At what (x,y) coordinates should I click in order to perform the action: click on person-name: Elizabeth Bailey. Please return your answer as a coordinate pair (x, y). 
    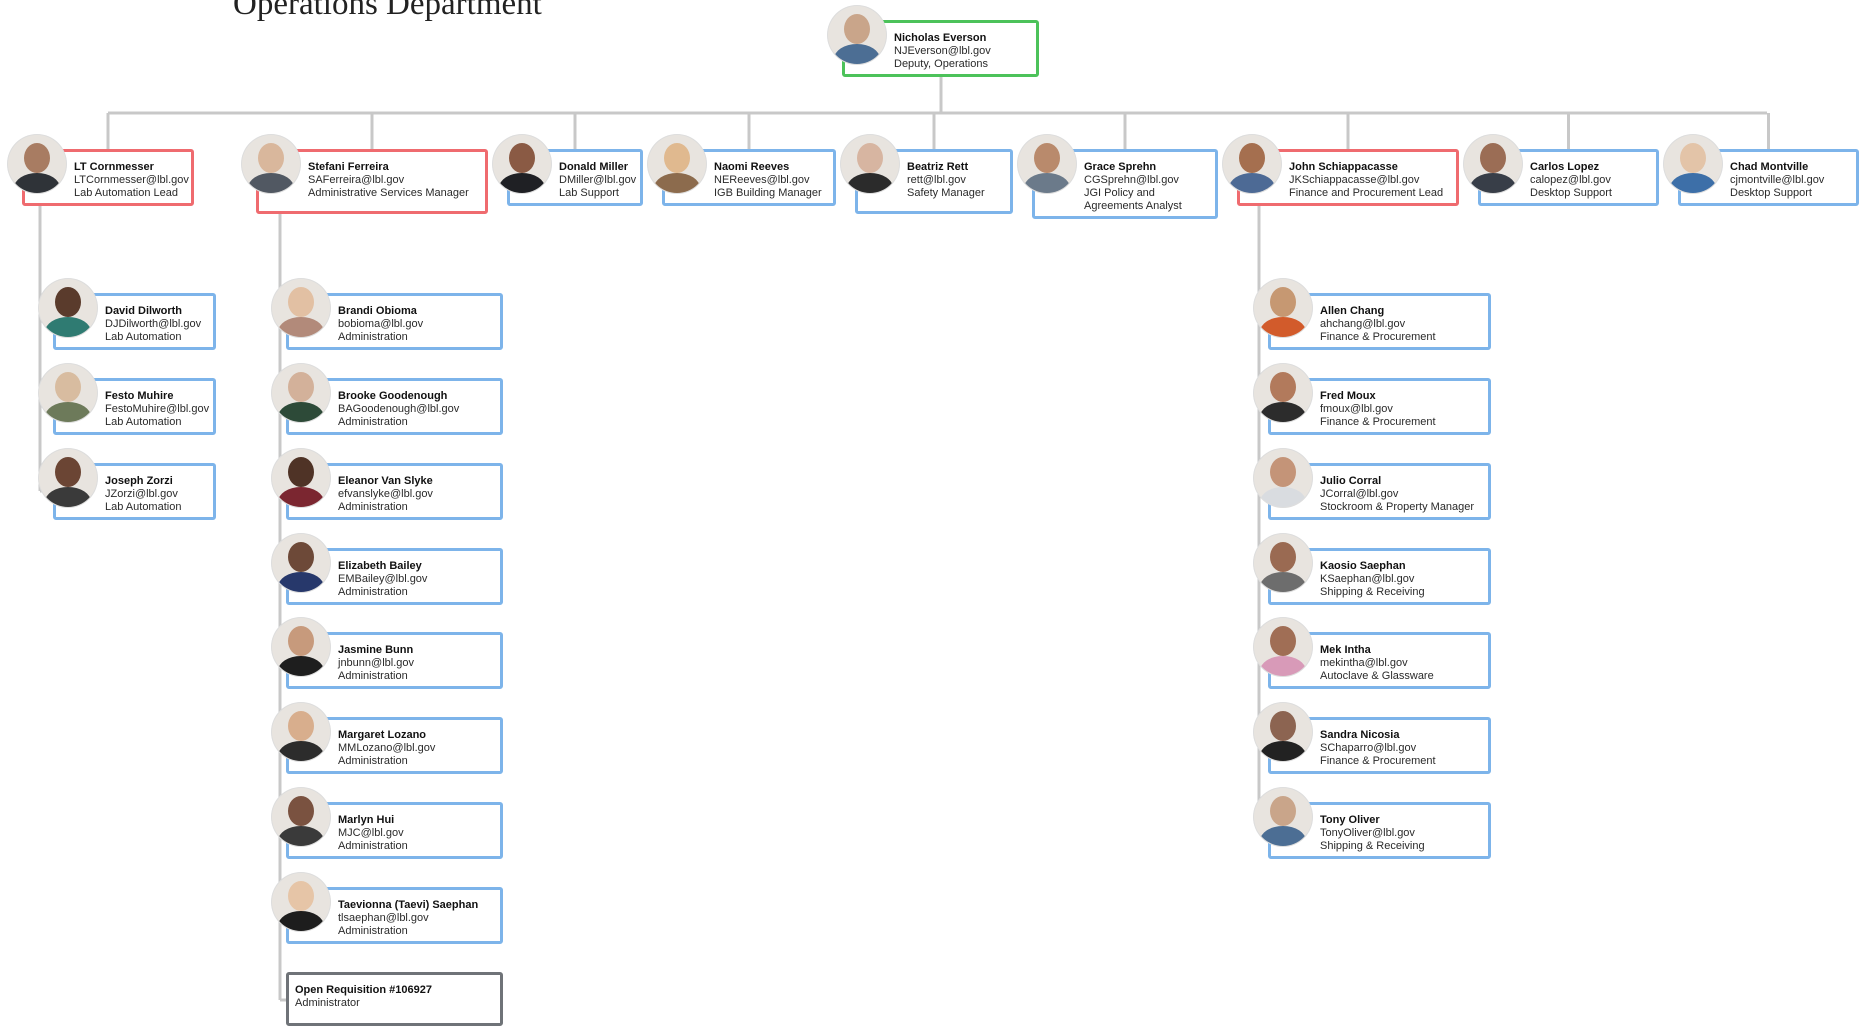
    Looking at the image, I should click on (380, 566).